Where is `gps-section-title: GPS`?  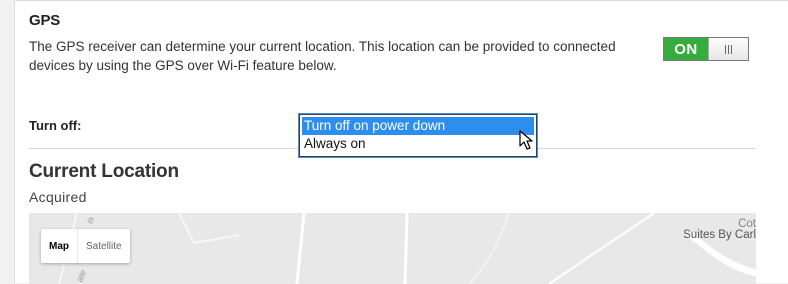
gps-section-title: GPS is located at coordinates (45, 20).